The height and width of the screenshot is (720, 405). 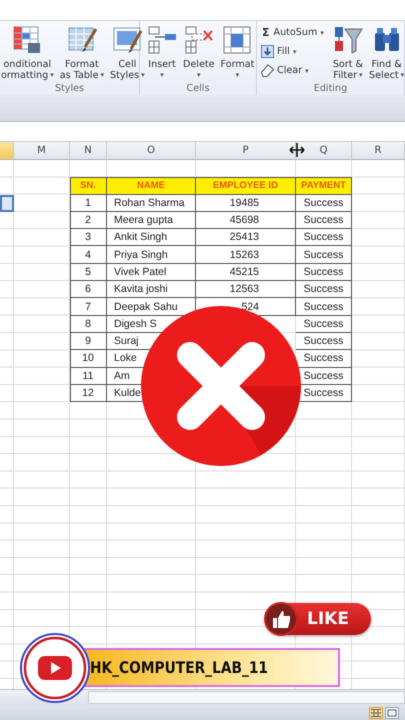 I want to click on column-heading: SN., so click(x=88, y=186).